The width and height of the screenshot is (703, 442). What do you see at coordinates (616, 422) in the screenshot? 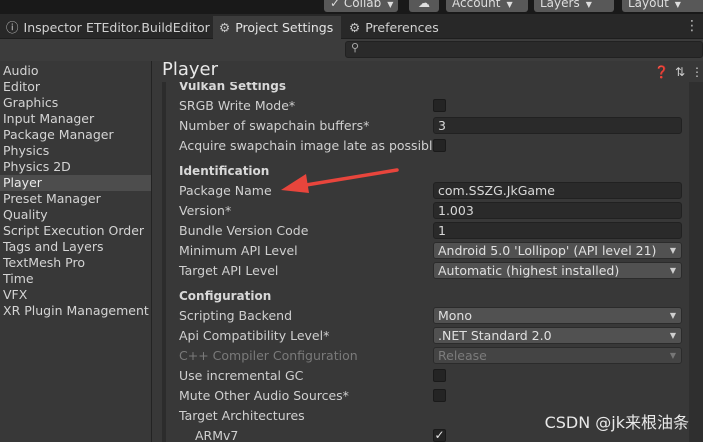
I see `watermark: CSDN @jk来根油条` at bounding box center [616, 422].